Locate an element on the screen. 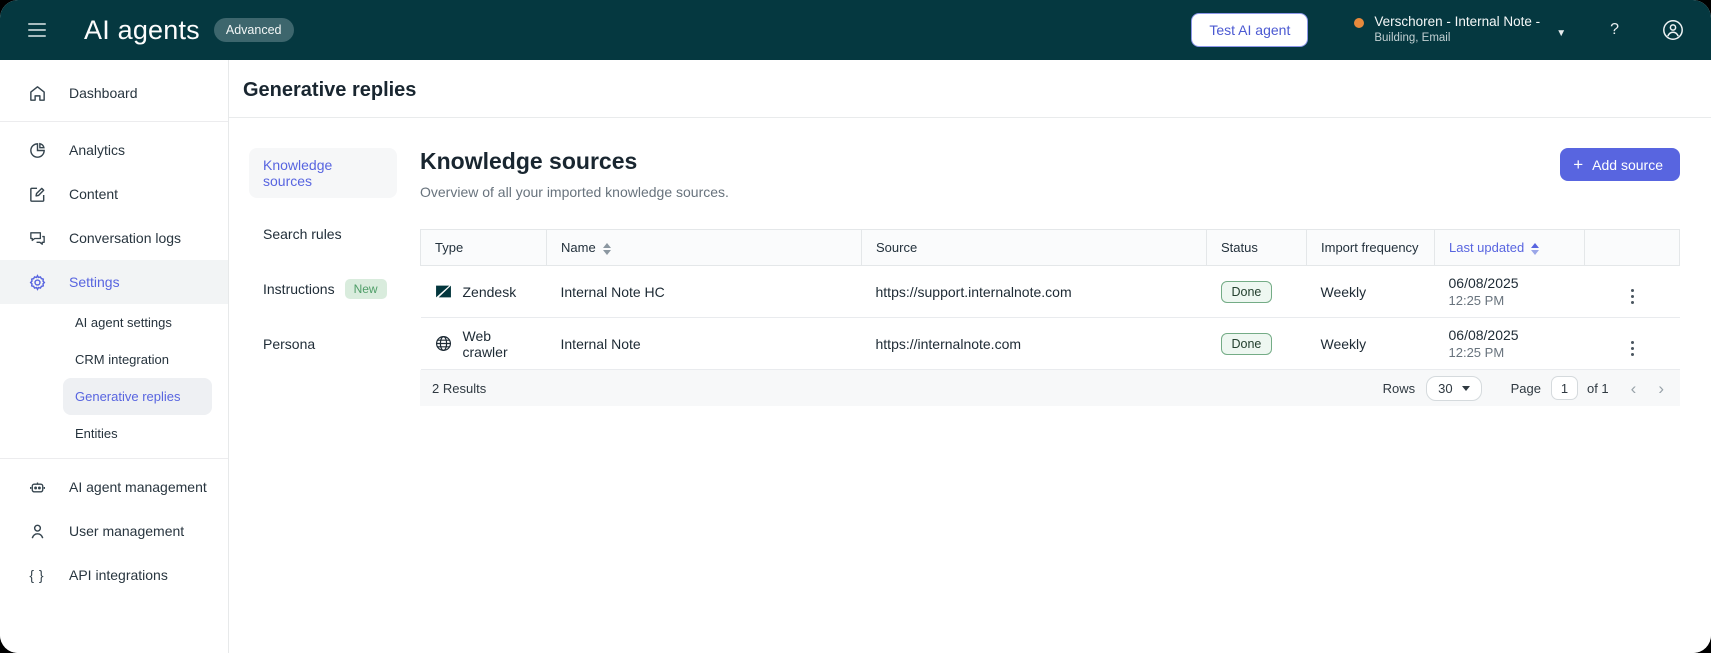 Image resolution: width=1711 pixels, height=653 pixels. braces-icon: { } is located at coordinates (37, 575).